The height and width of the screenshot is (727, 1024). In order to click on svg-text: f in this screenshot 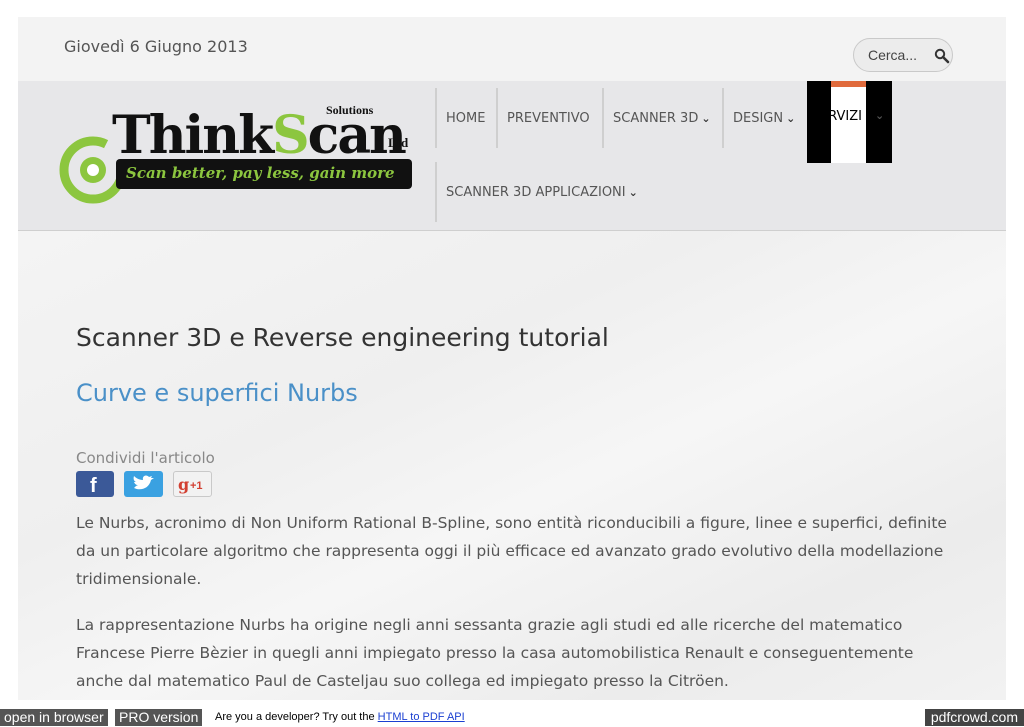, I will do `click(93, 486)`.